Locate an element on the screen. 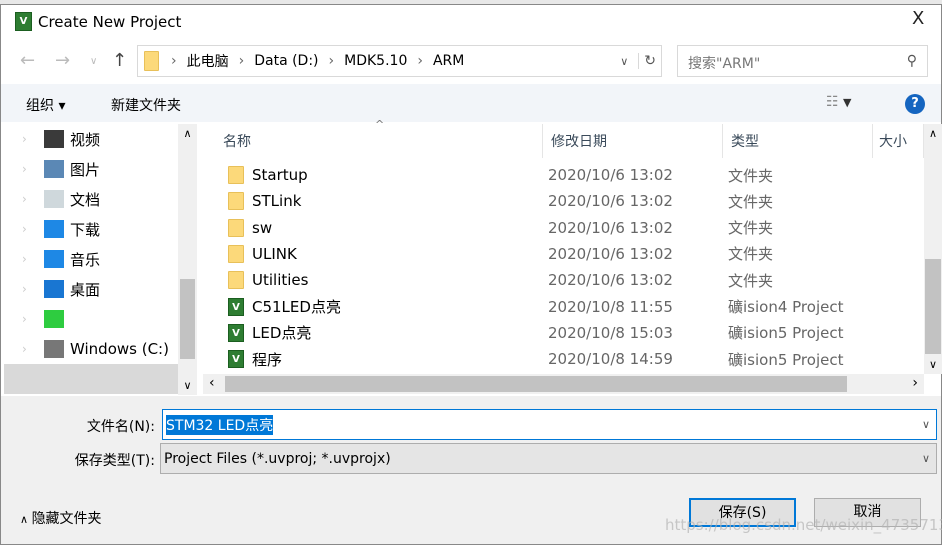  header-label: 修改日期 is located at coordinates (579, 142).